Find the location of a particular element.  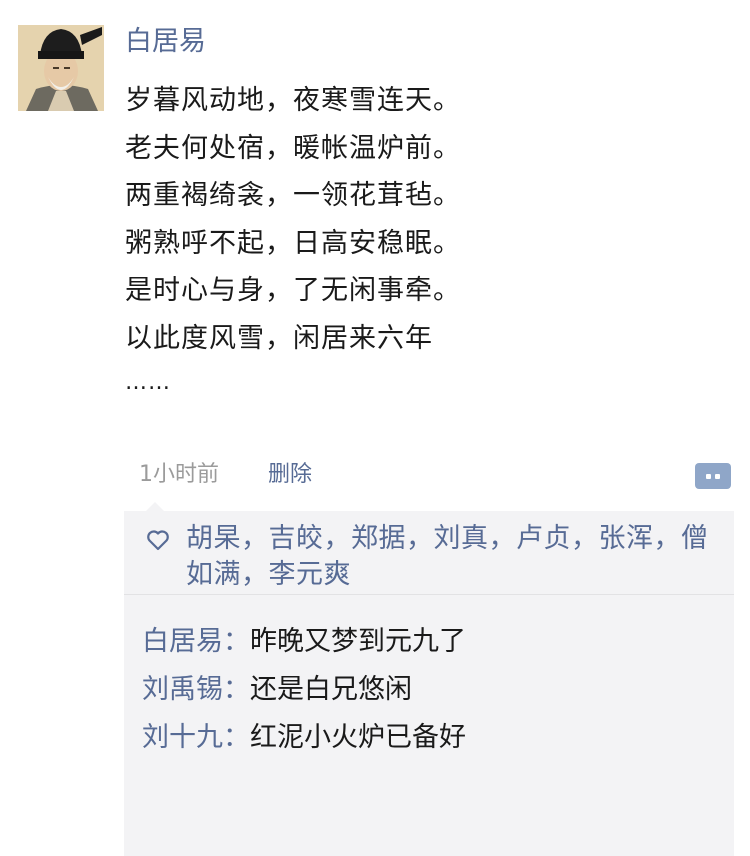

poem-line: 粥熟呼不起，日高安稳眠。 is located at coordinates (293, 243).